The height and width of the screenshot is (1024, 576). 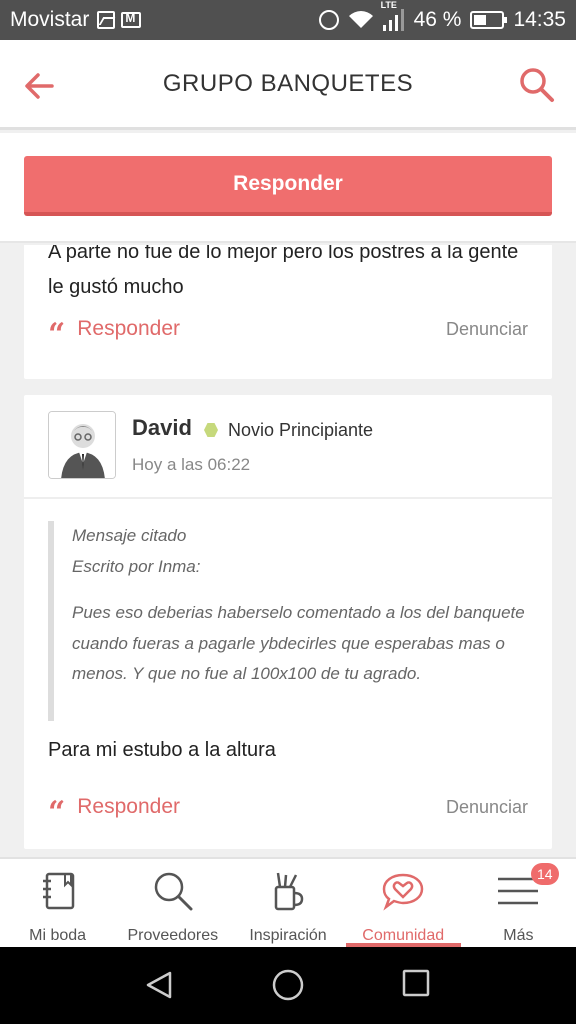 What do you see at coordinates (388, 5) in the screenshot?
I see `network-type: LTE` at bounding box center [388, 5].